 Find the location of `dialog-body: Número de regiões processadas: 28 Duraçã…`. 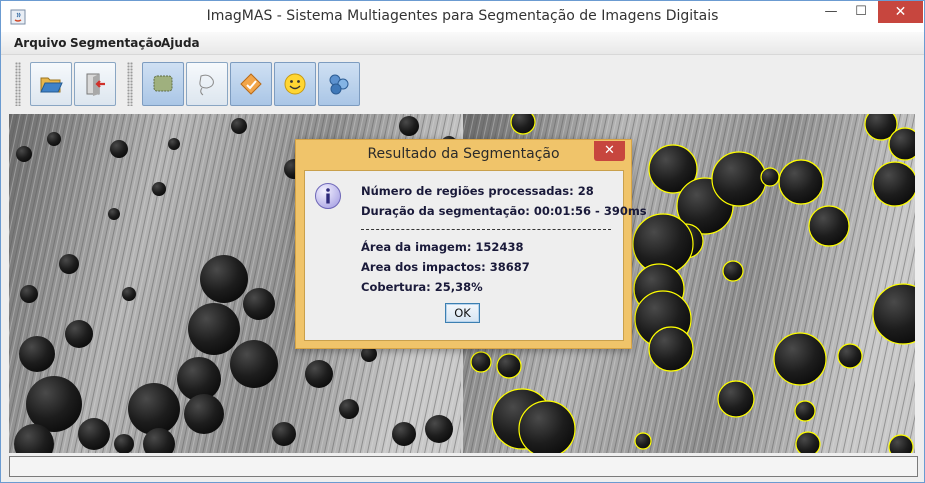

dialog-body: Número de regiões processadas: 28 Duraçã… is located at coordinates (475, 255).